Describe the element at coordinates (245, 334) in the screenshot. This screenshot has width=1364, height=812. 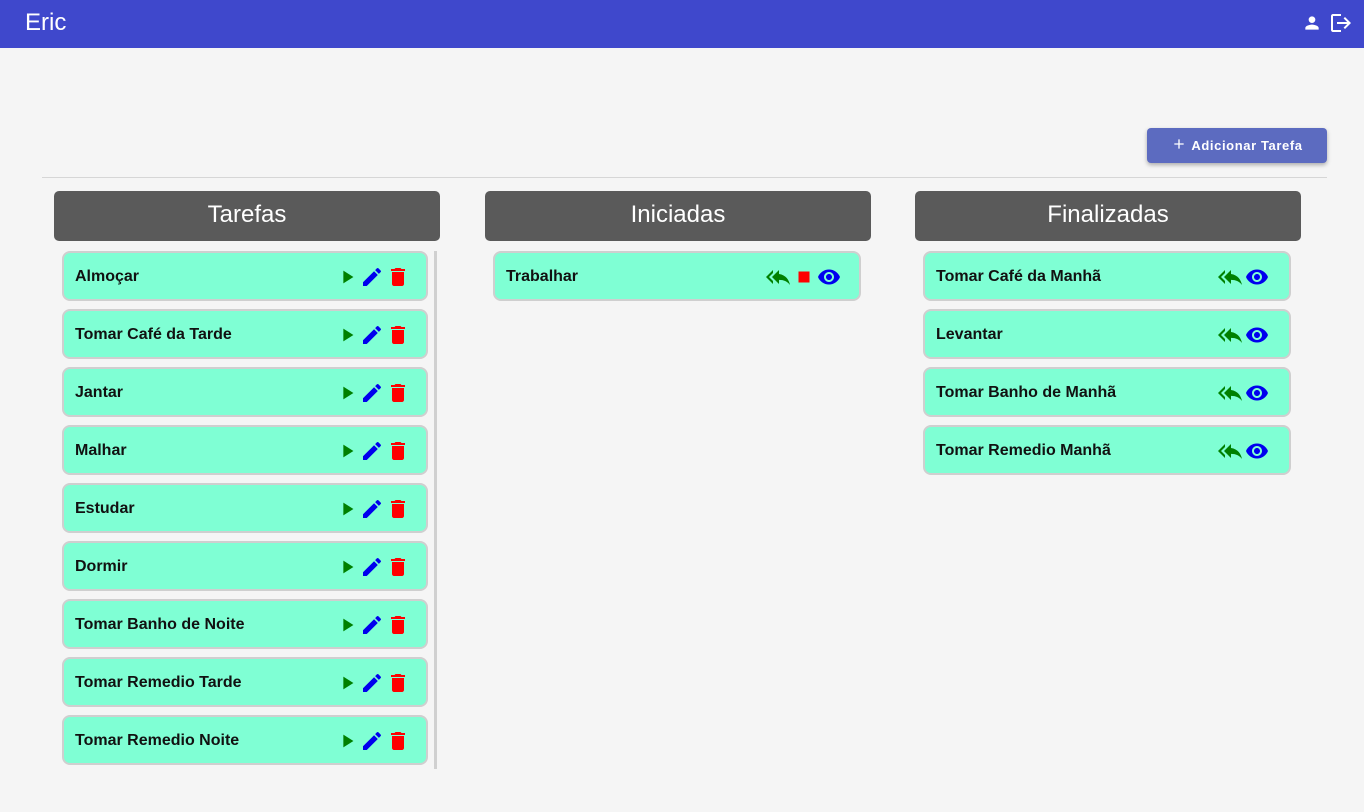
I see `task-card: Tomar Café da Tarde` at that location.